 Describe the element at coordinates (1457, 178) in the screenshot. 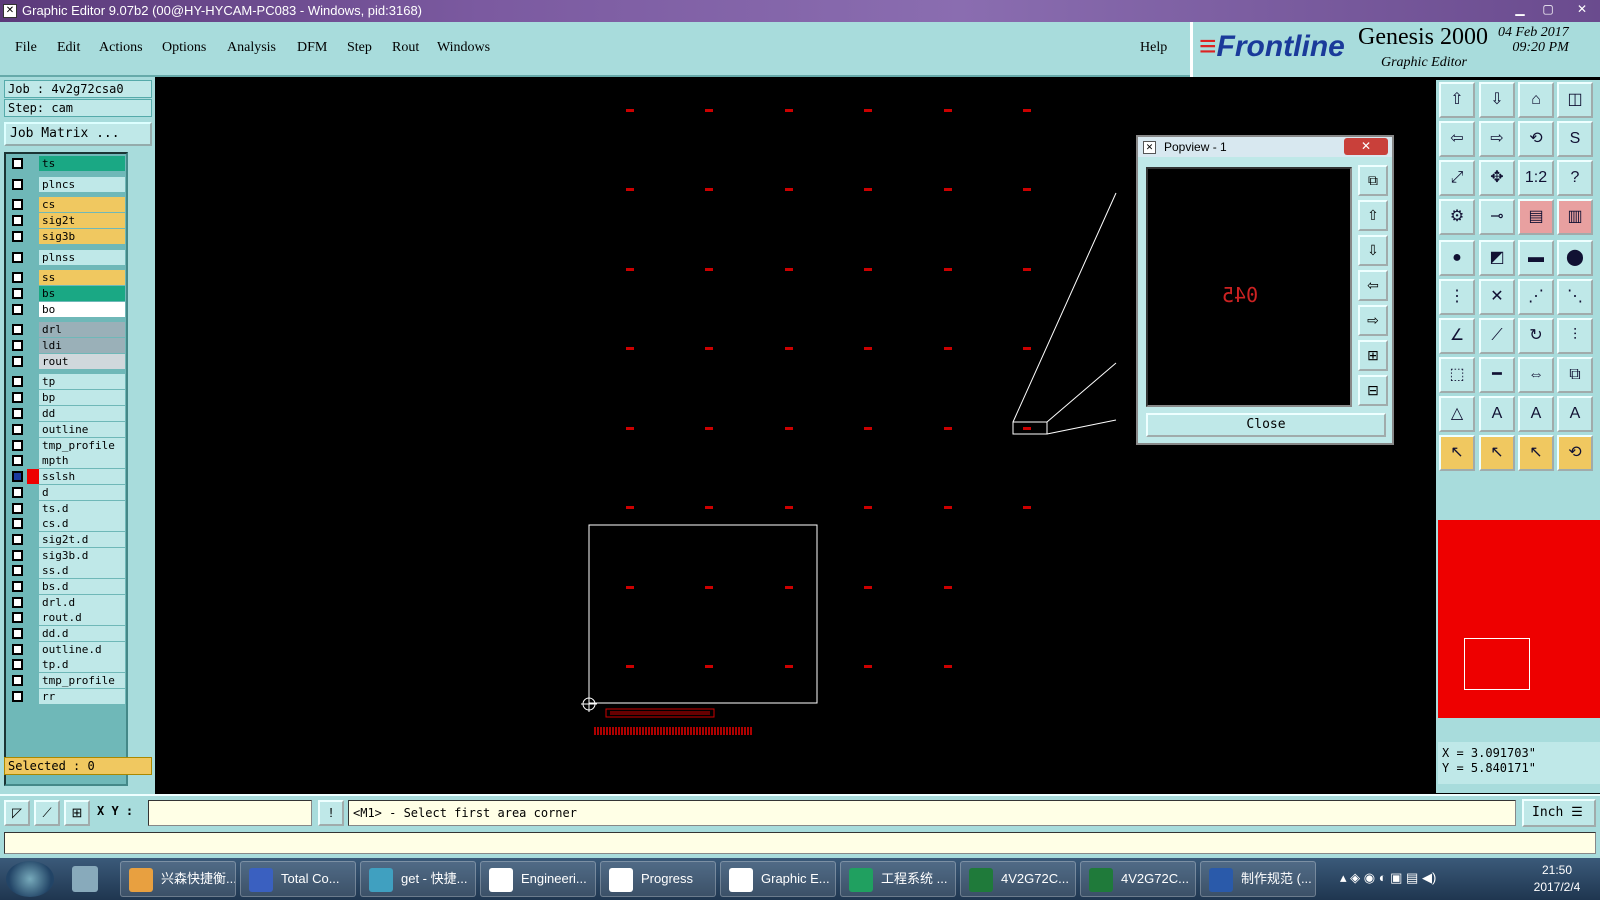

I see `zoom-fit-icon: ⤢` at that location.